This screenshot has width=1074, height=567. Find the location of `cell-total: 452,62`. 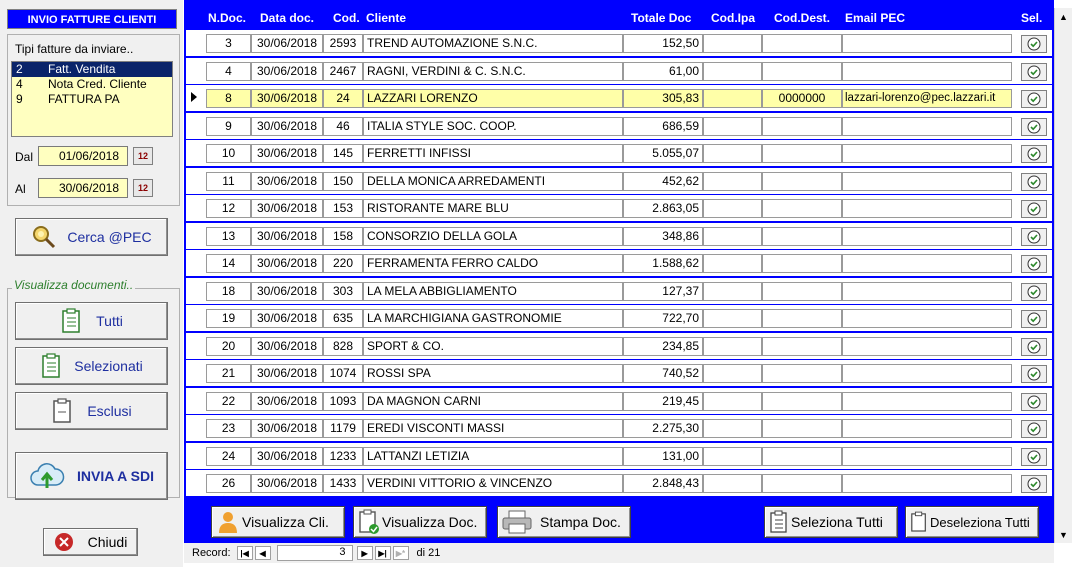

cell-total: 452,62 is located at coordinates (663, 181).